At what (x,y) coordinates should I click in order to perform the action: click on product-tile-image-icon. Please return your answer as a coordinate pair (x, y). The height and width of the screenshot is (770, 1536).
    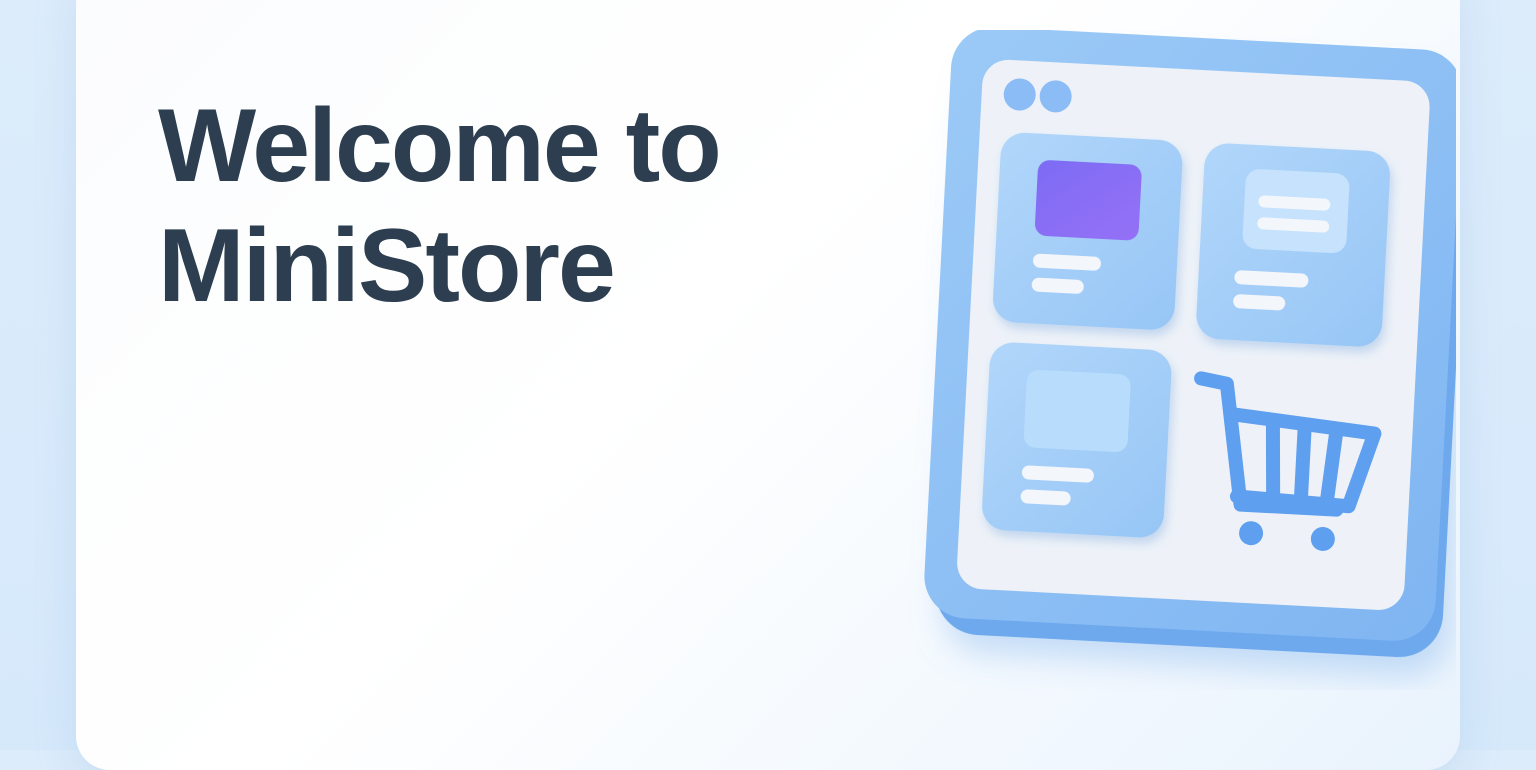
    Looking at the image, I should click on (1088, 231).